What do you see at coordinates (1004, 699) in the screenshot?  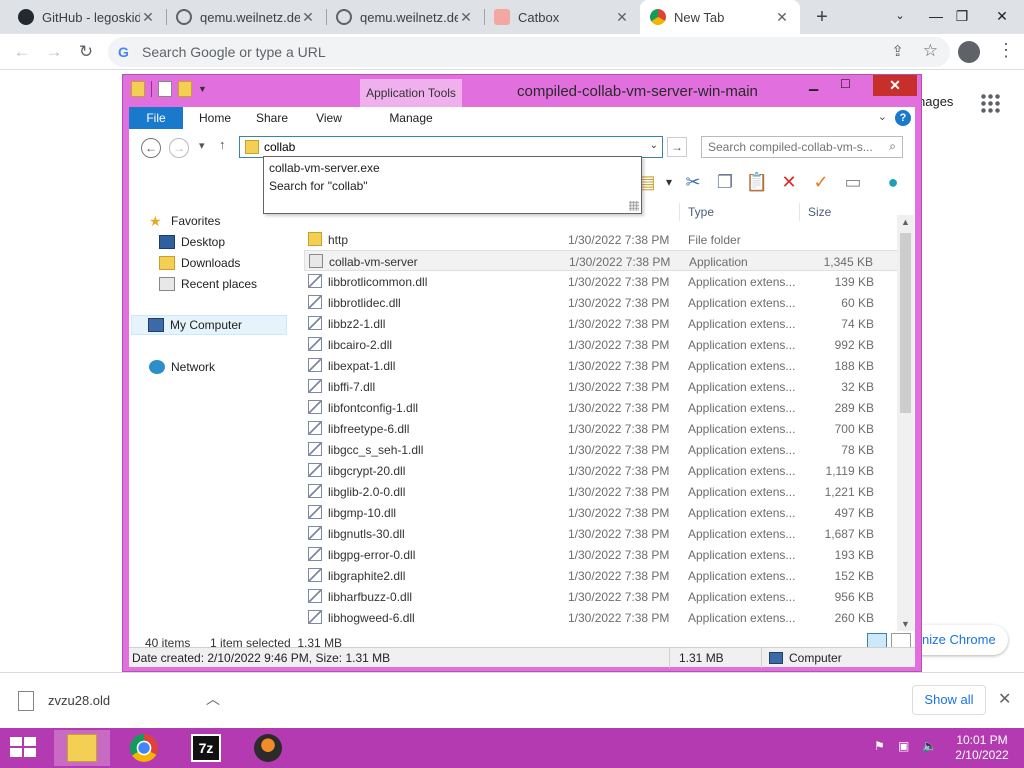 I see `close-icon: ✕` at bounding box center [1004, 699].